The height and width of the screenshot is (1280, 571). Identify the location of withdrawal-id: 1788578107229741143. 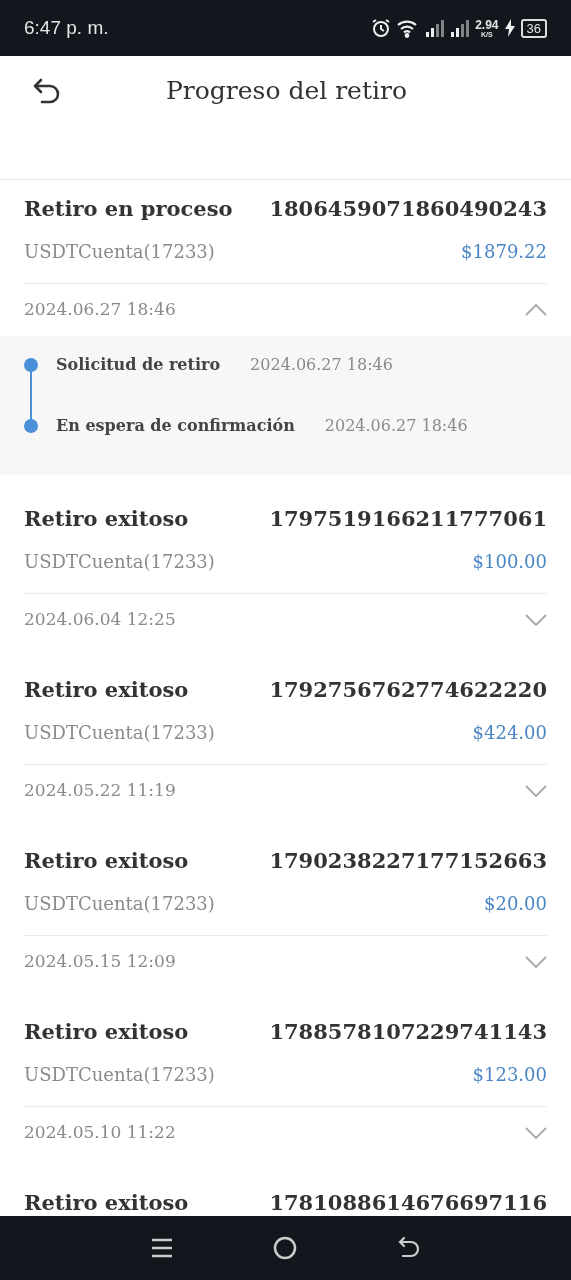
(408, 1032).